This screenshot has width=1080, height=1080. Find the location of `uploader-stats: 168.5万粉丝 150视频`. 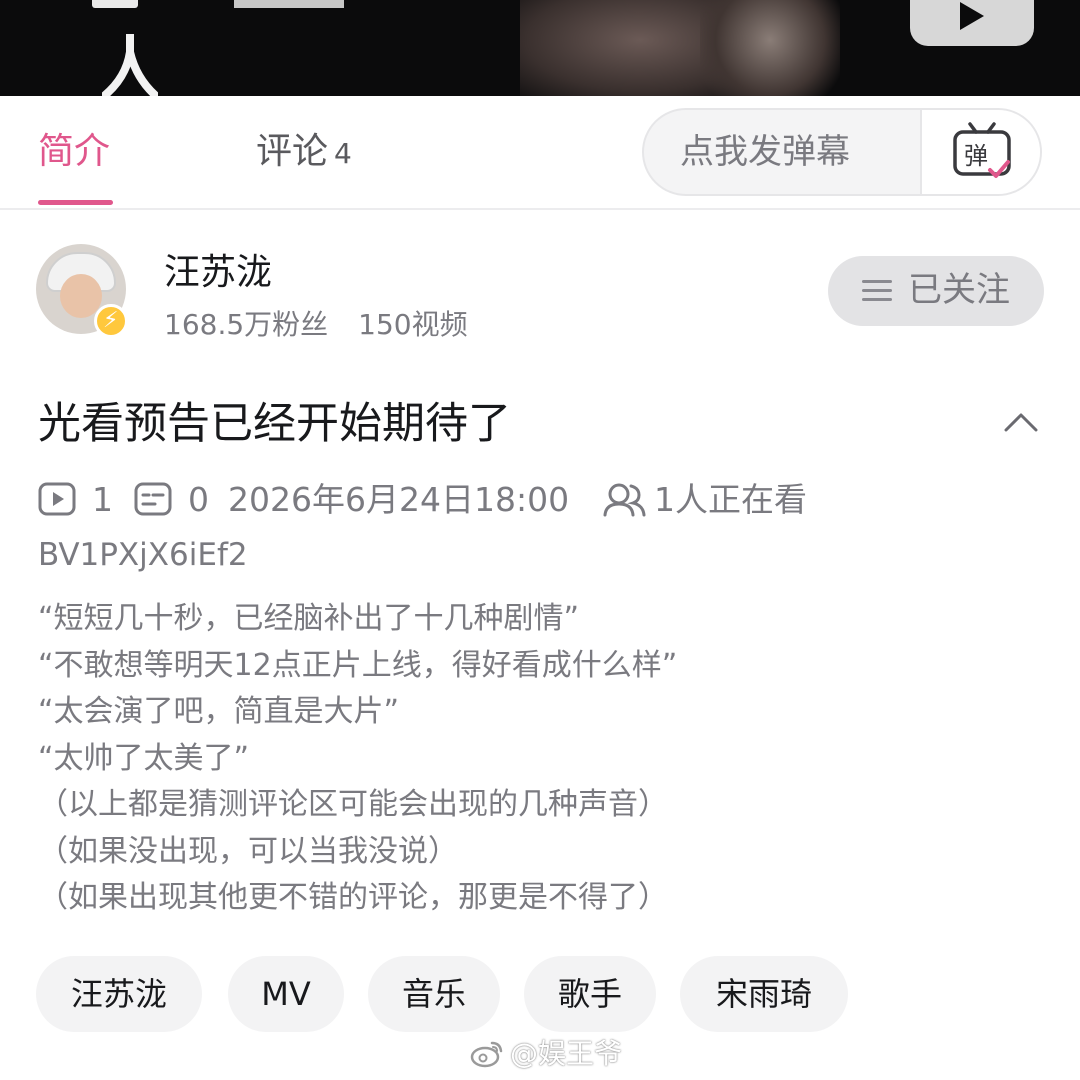

uploader-stats: 168.5万粉丝 150视频 is located at coordinates (316, 325).